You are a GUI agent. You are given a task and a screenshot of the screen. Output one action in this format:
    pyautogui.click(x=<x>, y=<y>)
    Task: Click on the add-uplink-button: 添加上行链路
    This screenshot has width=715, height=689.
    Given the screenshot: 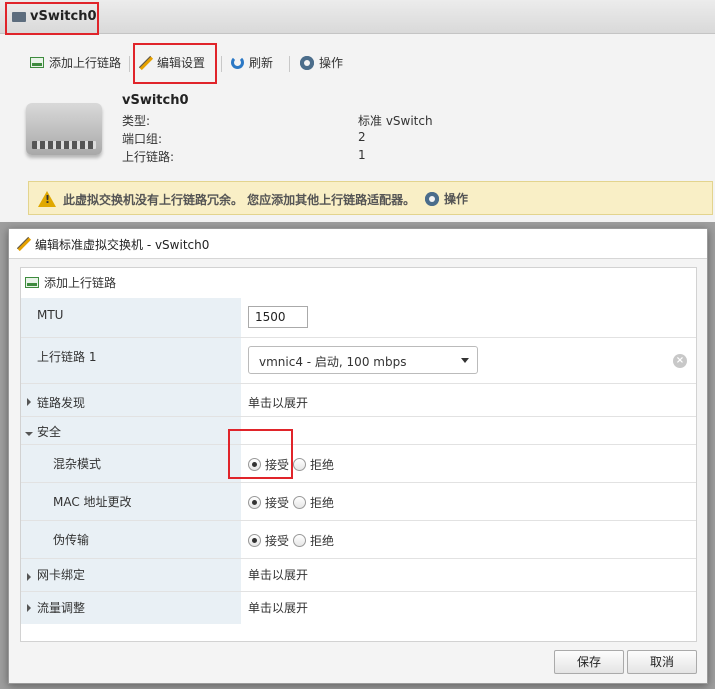 What is the action you would take?
    pyautogui.click(x=75, y=62)
    